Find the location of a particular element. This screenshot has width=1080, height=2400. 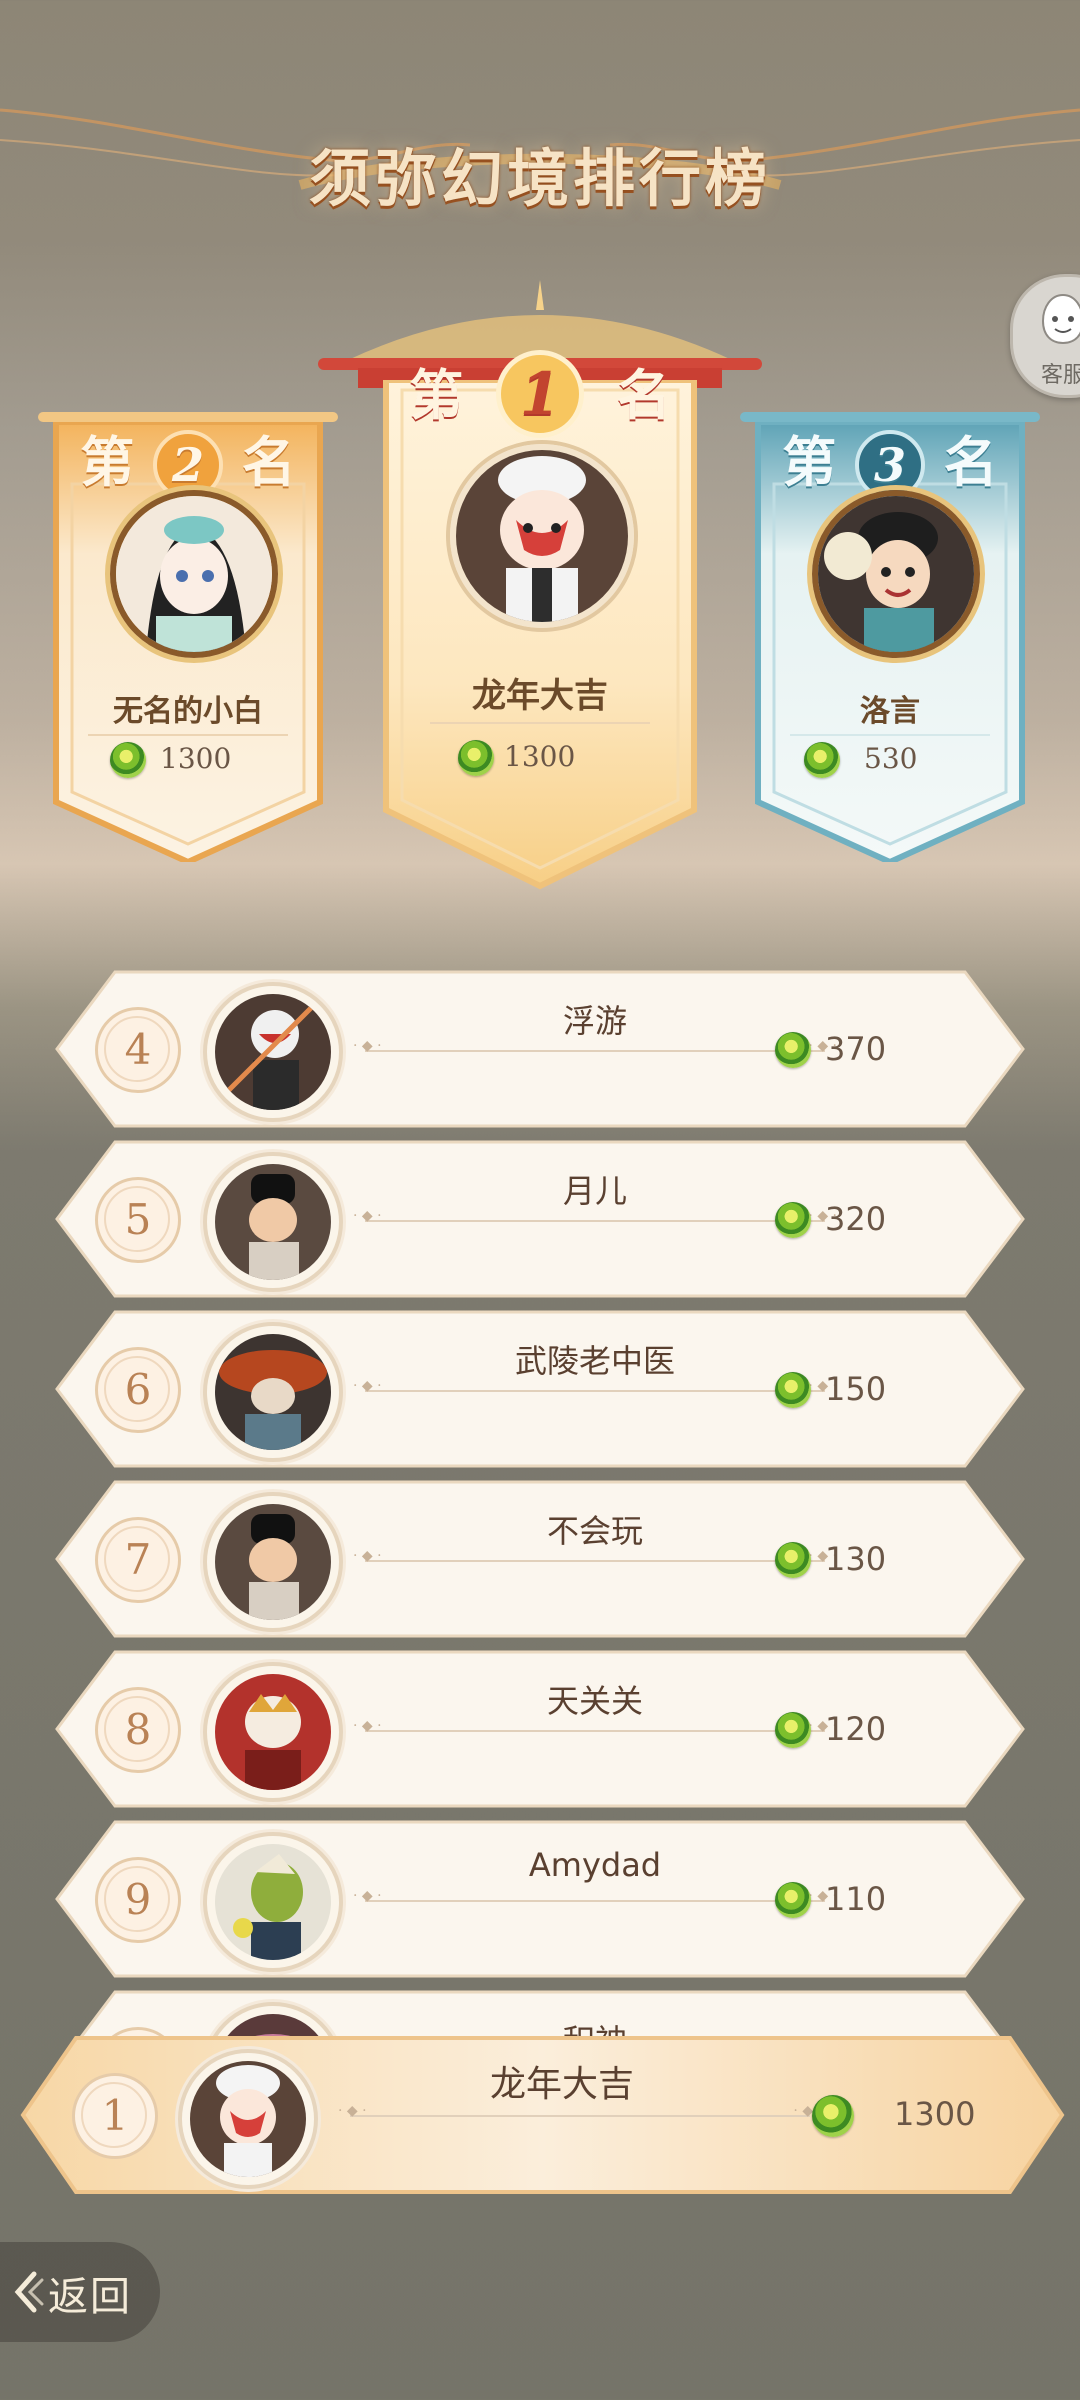

rank-heading-second: 第 2 名 is located at coordinates (188, 459).